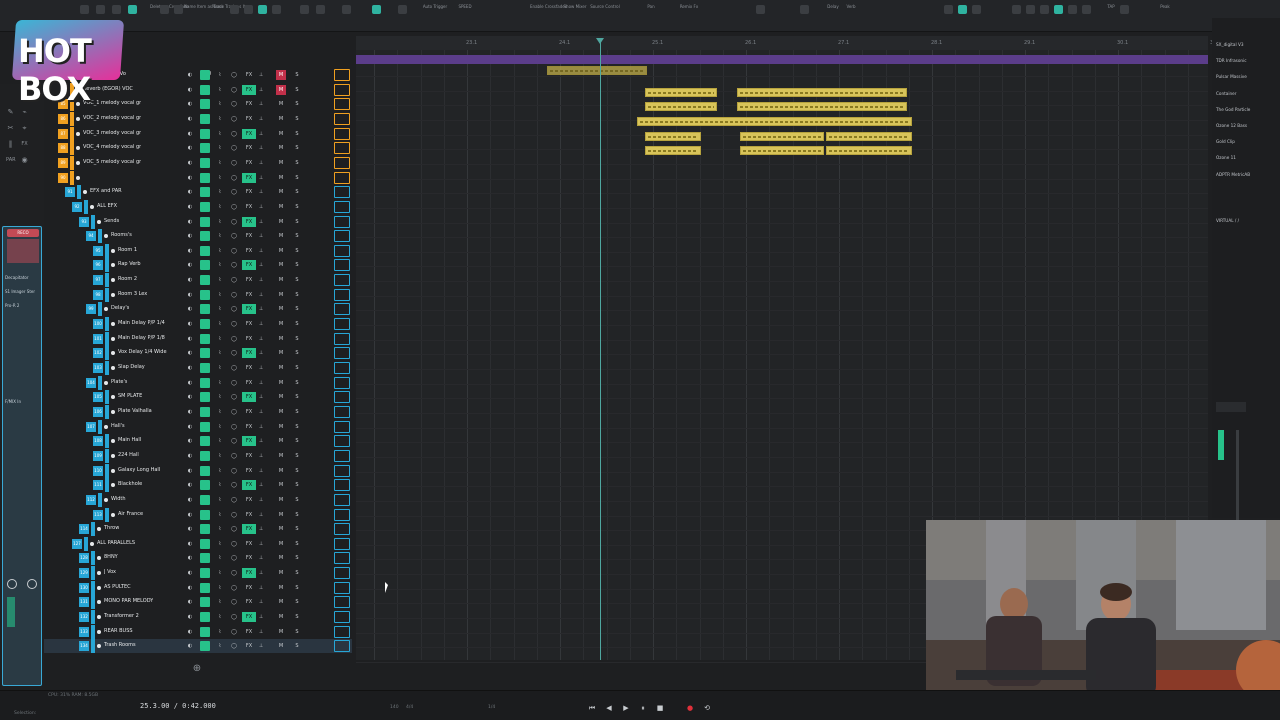  I want to click on track-row: 90 ◐ ⌇ ◯ FX ⊥ M S, so click(198, 177).